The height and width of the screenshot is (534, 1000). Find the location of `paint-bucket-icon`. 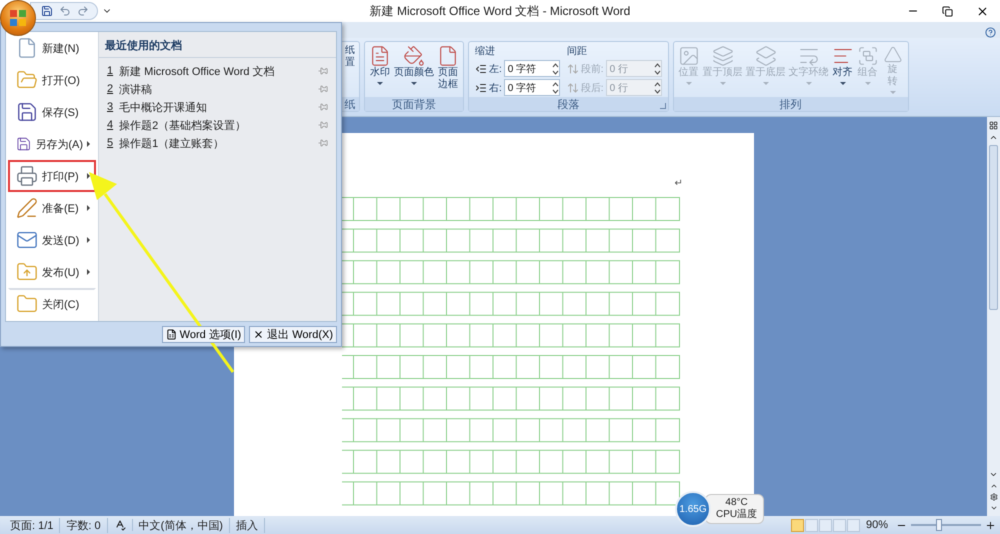

paint-bucket-icon is located at coordinates (414, 56).